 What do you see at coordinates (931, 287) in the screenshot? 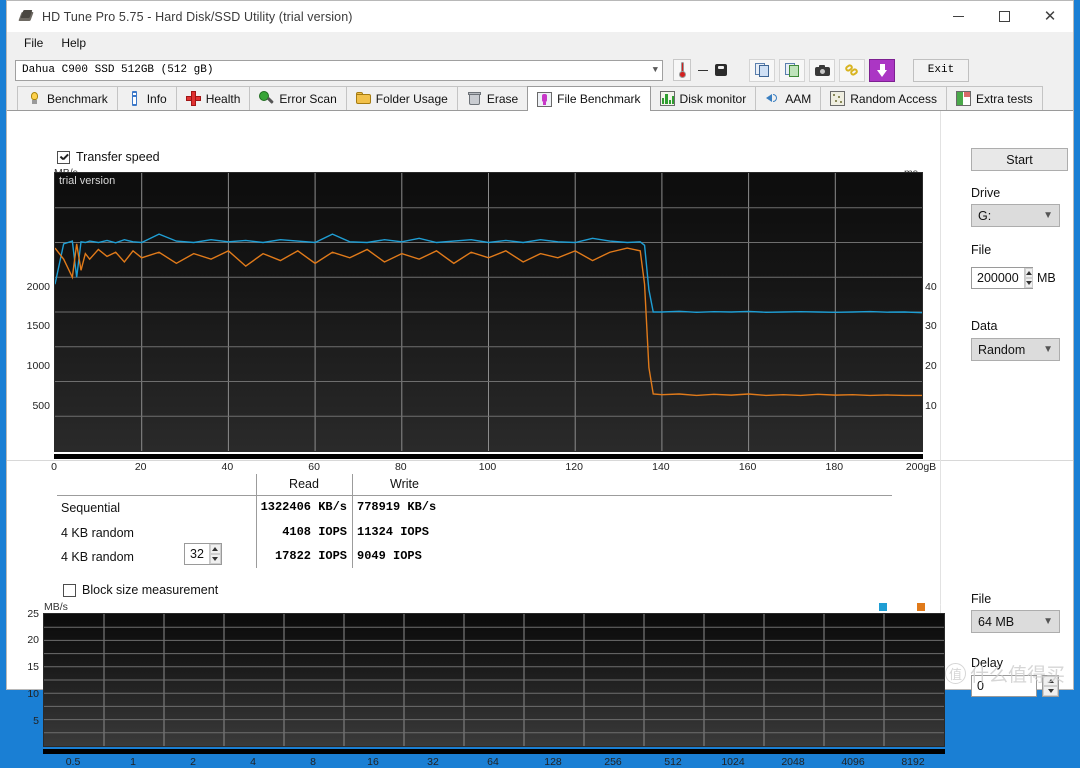
I see `top-y2tick-40: 40` at bounding box center [931, 287].